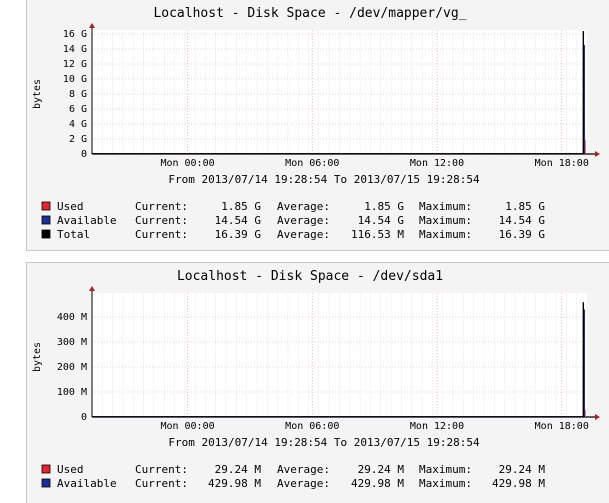  What do you see at coordinates (518, 483) in the screenshot?
I see `legend-maximum-value: 429.98 M` at bounding box center [518, 483].